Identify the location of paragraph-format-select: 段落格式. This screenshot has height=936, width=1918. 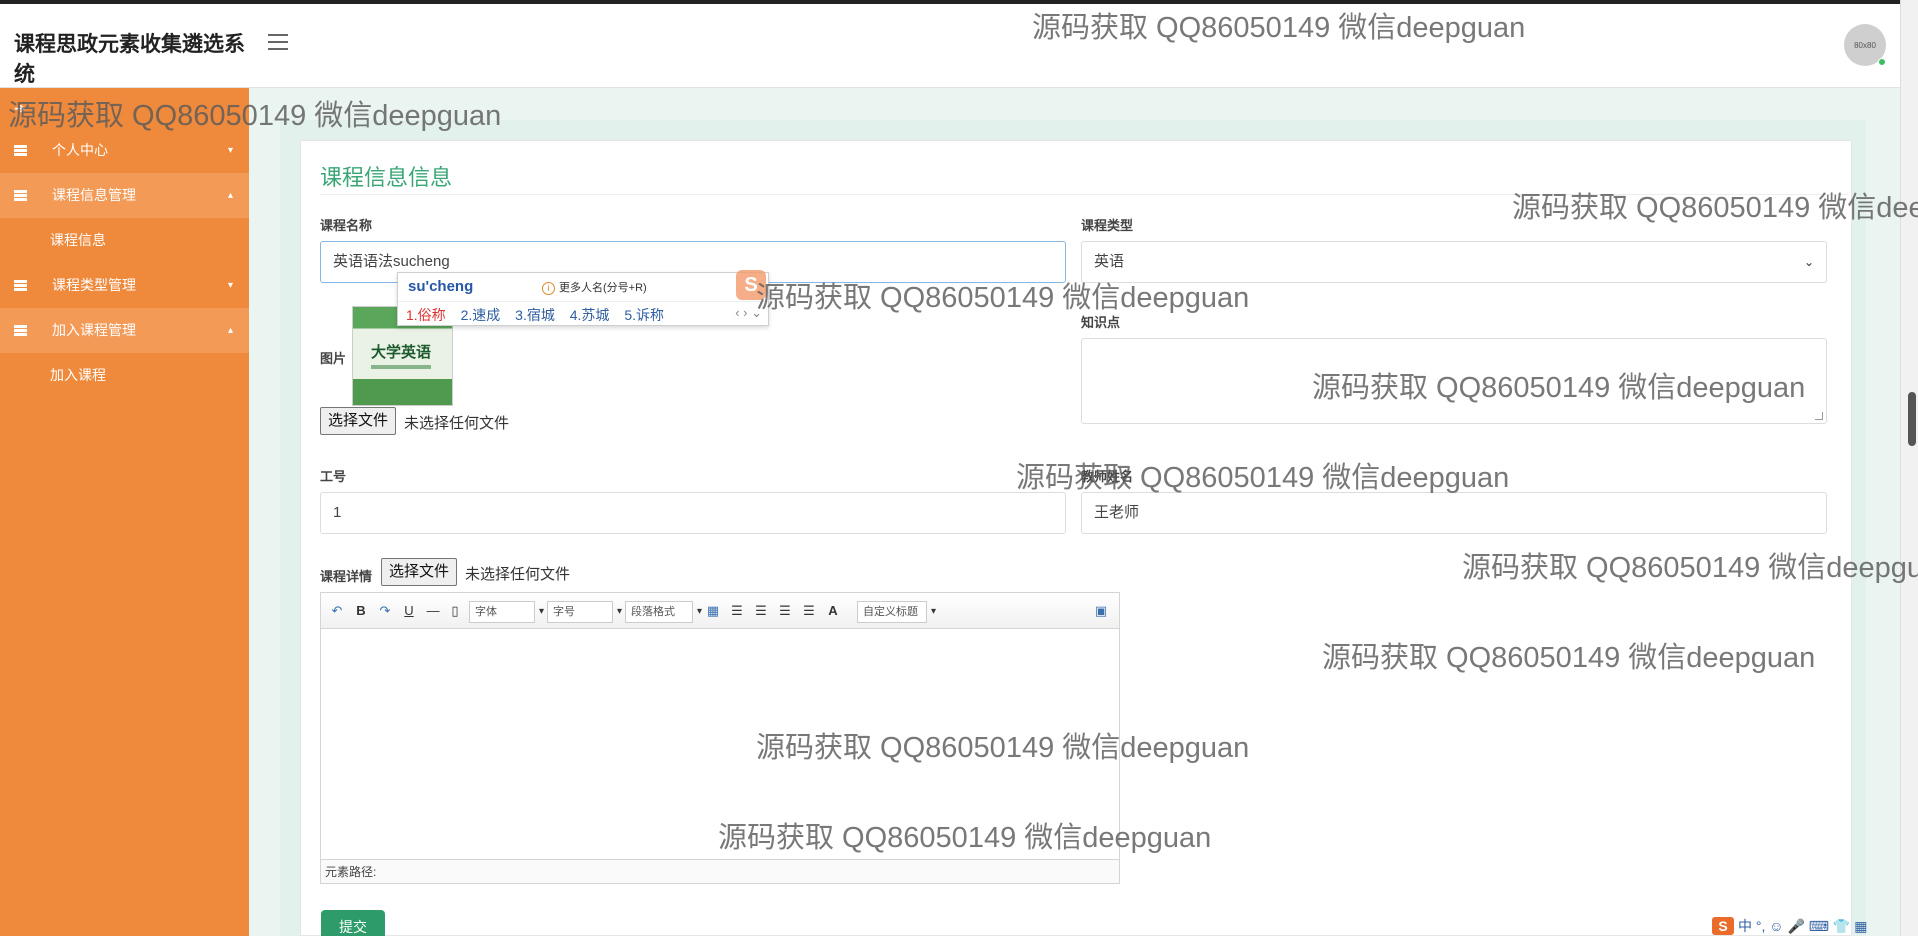
(663, 612).